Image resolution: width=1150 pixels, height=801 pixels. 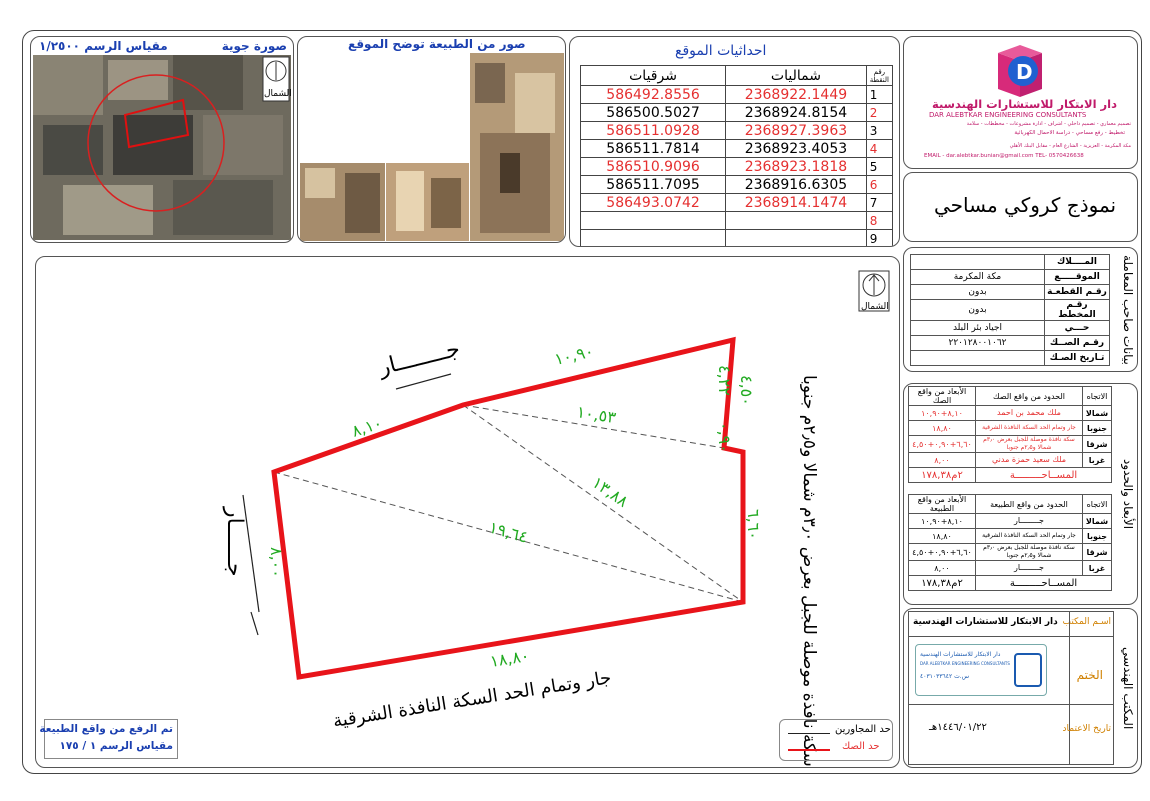 What do you see at coordinates (437, 44) in the screenshot?
I see `site-photos-title: صور من الطبيعة توضح الموقع` at bounding box center [437, 44].